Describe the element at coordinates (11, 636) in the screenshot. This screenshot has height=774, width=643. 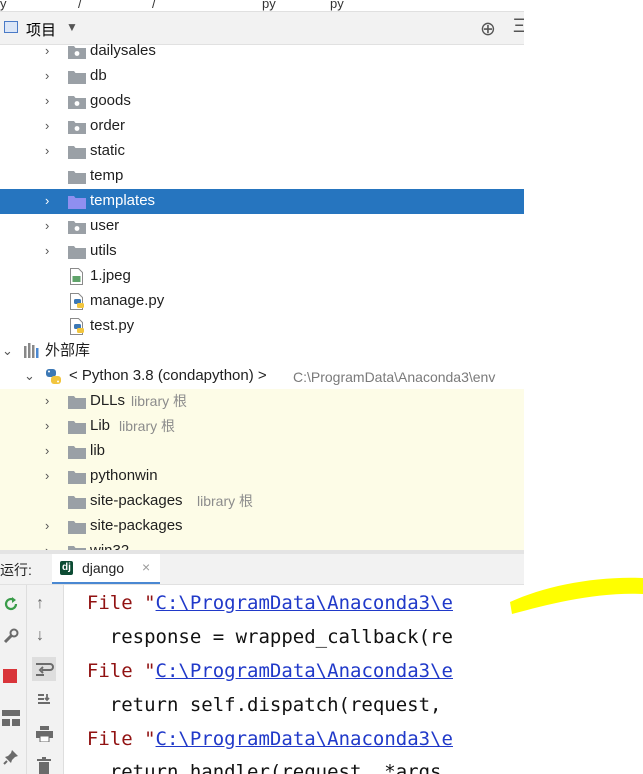
I see `wrench-icon` at that location.